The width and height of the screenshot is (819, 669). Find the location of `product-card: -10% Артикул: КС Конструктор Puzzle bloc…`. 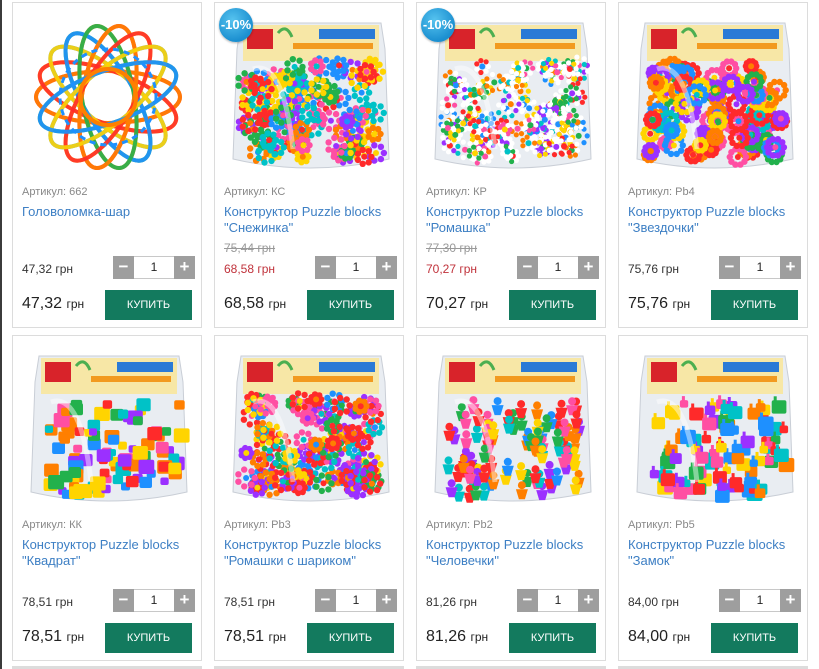

product-card: -10% Артикул: КС Конструктор Puzzle bloc… is located at coordinates (309, 165).